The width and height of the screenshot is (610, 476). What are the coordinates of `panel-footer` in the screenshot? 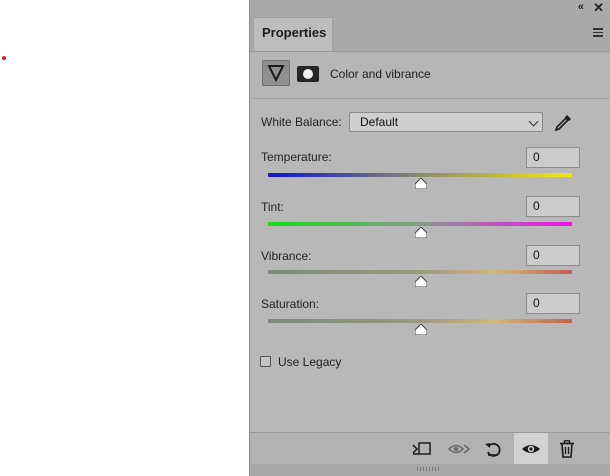 It's located at (430, 448).